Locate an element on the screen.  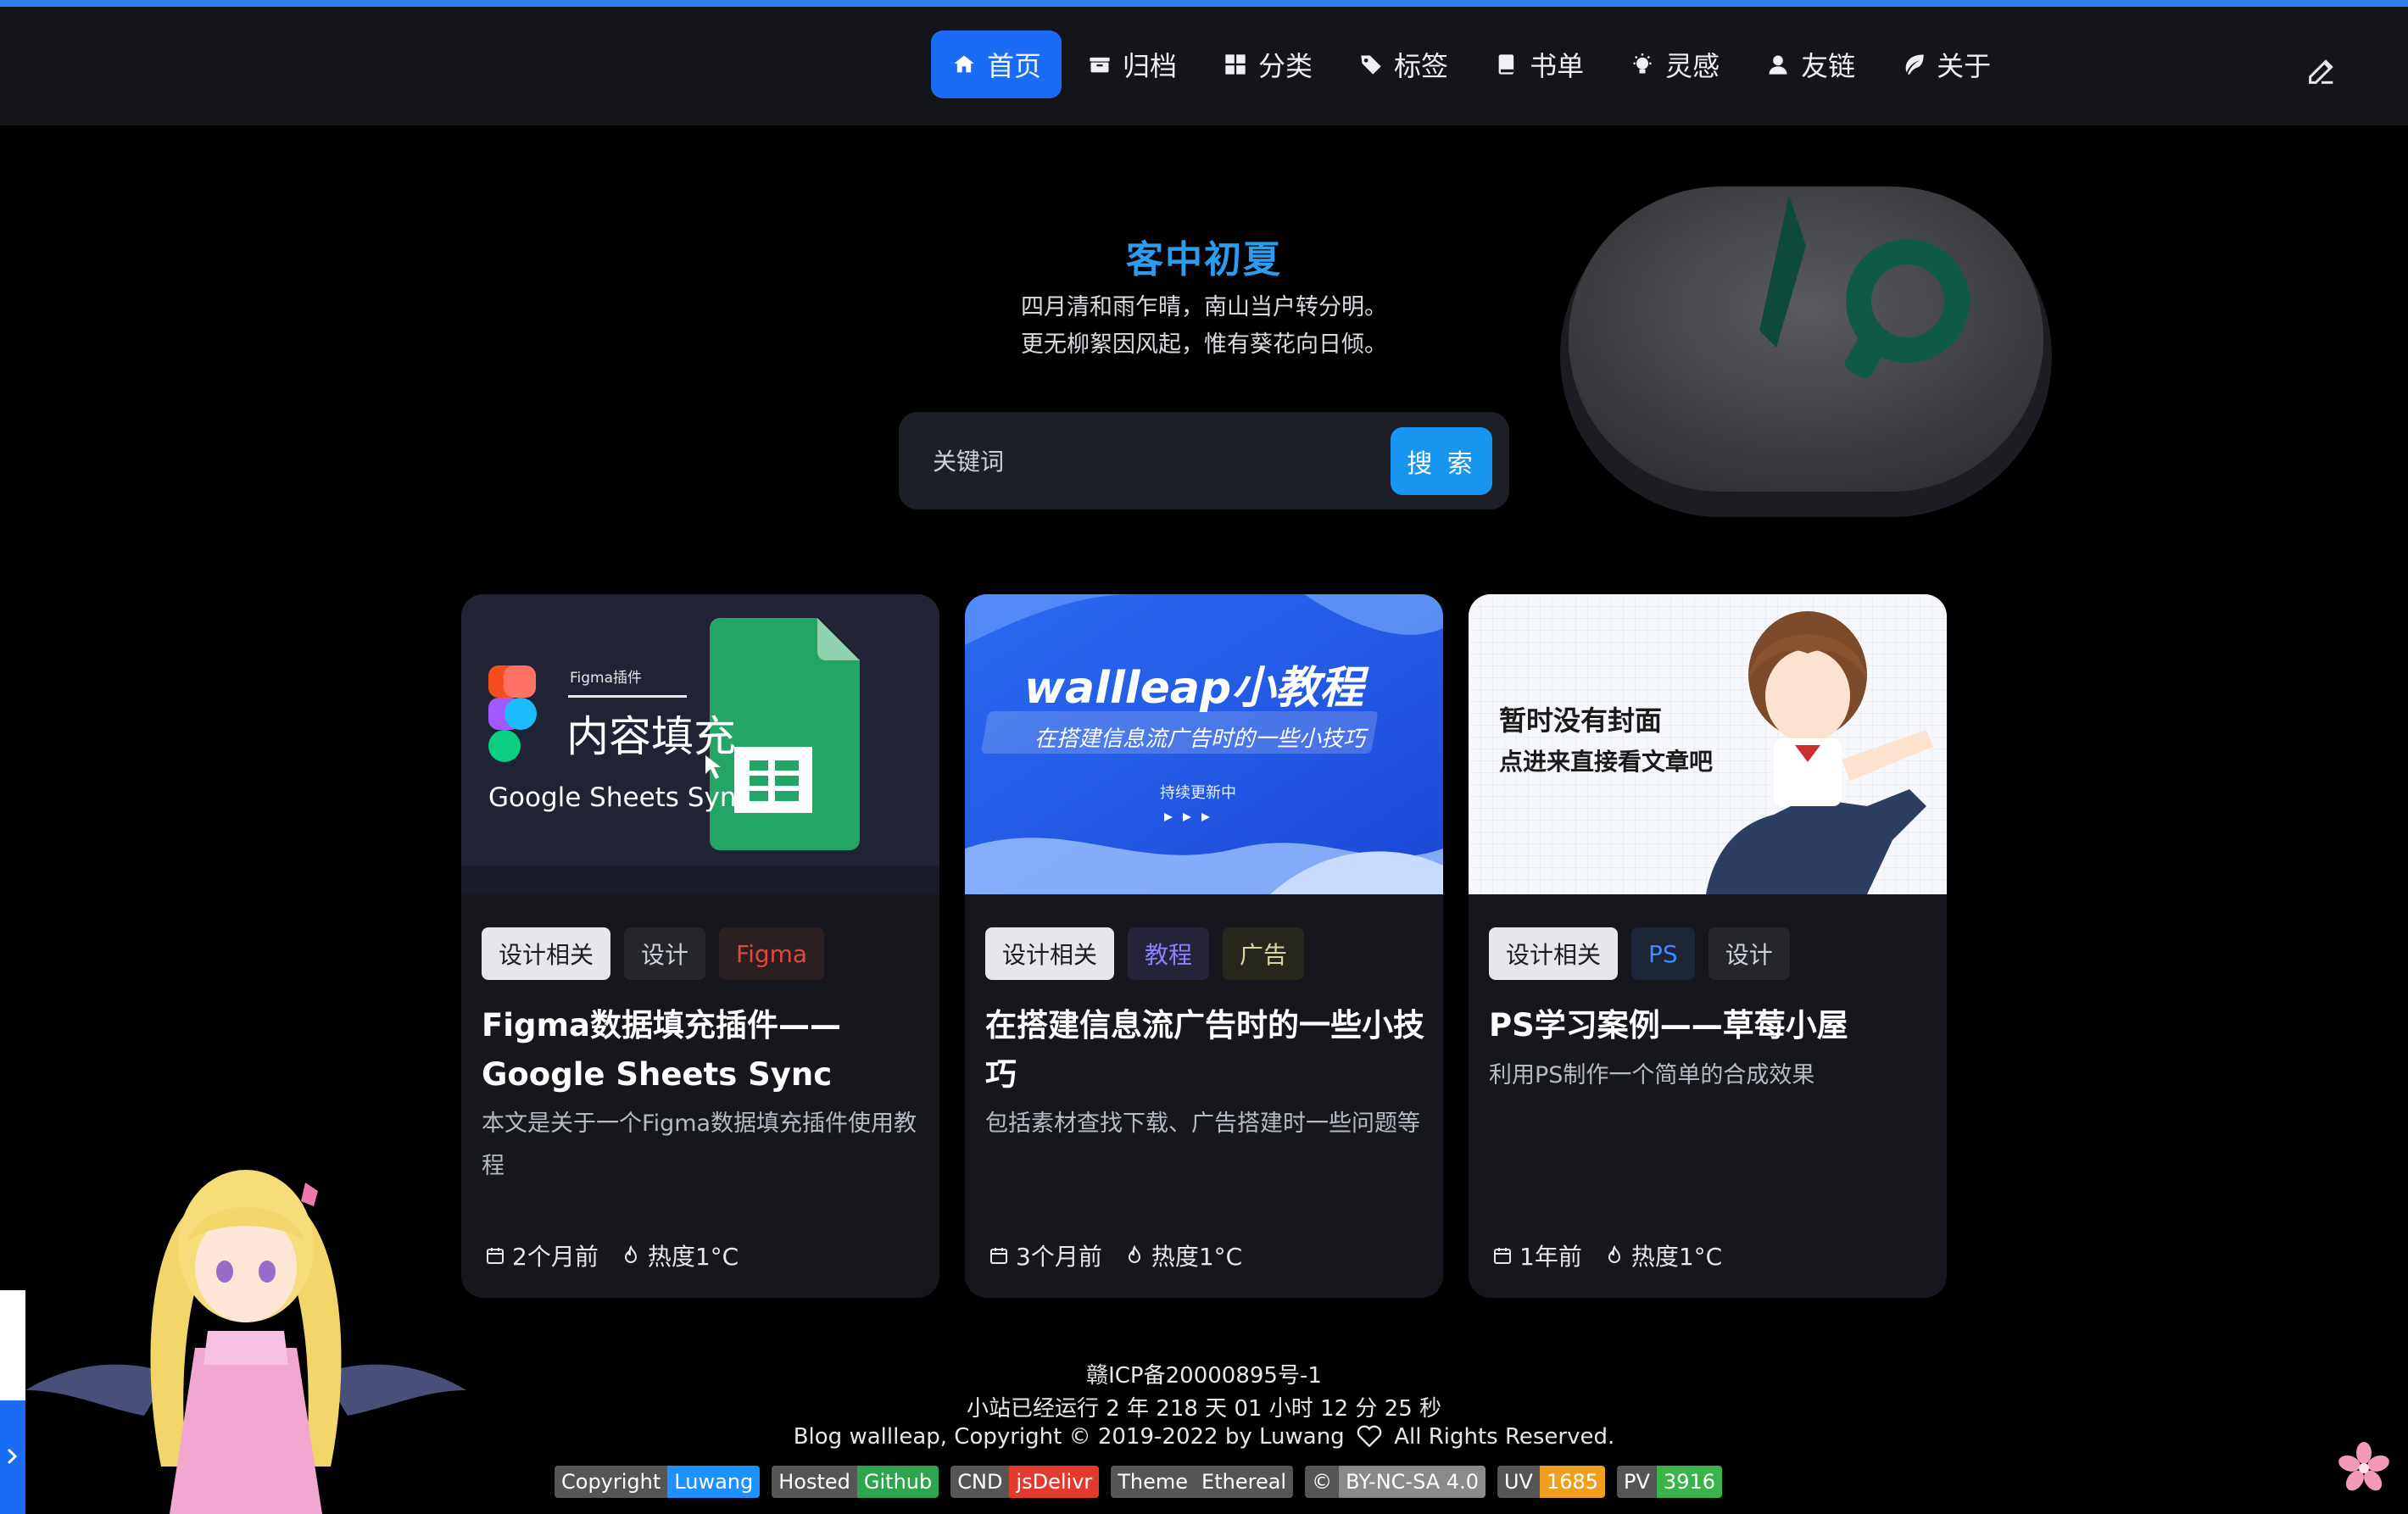
badge-cdn: CND jsDelivr is located at coordinates (1025, 1482).